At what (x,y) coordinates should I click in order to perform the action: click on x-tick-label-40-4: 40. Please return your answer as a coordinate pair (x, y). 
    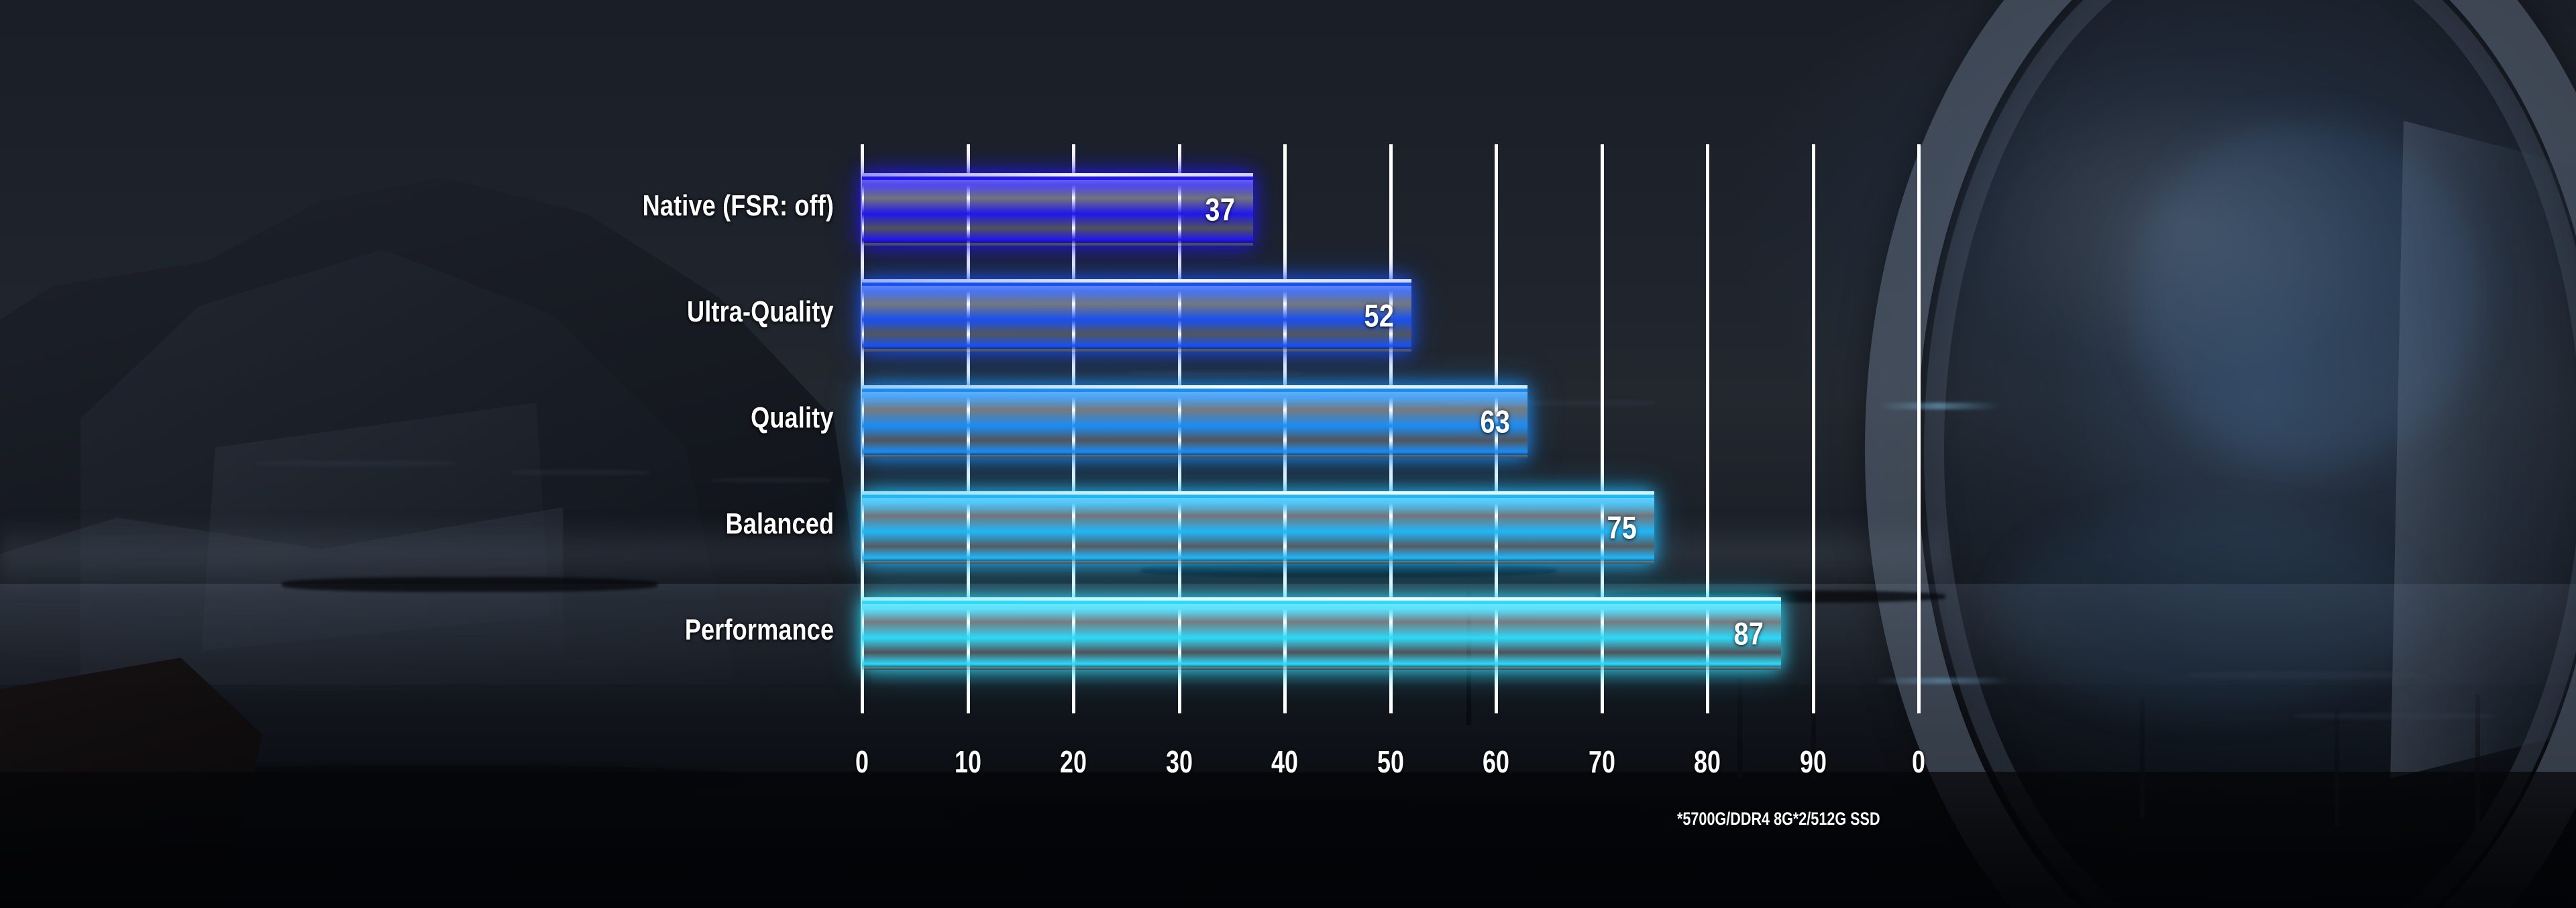
    Looking at the image, I should click on (1284, 761).